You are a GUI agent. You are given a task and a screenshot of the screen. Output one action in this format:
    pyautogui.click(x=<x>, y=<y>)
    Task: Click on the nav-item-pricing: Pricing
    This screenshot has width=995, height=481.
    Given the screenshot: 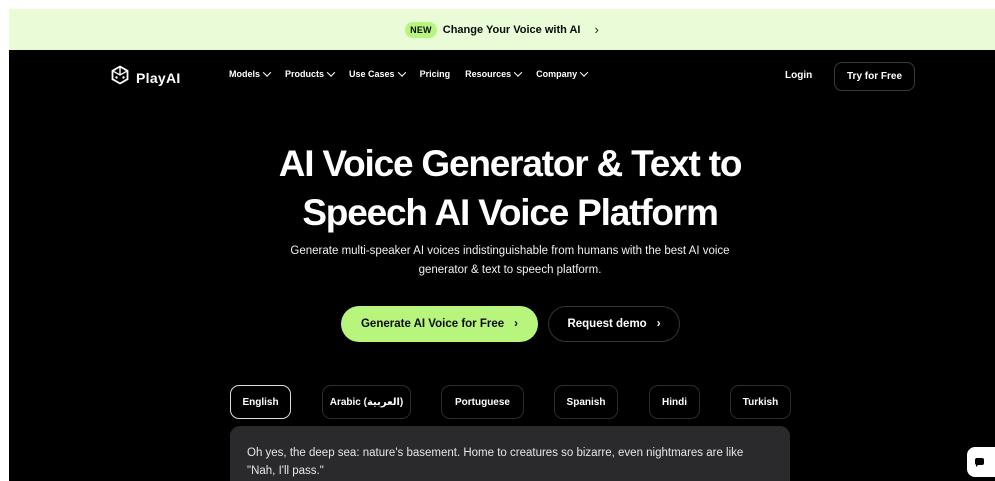 What is the action you would take?
    pyautogui.click(x=435, y=74)
    